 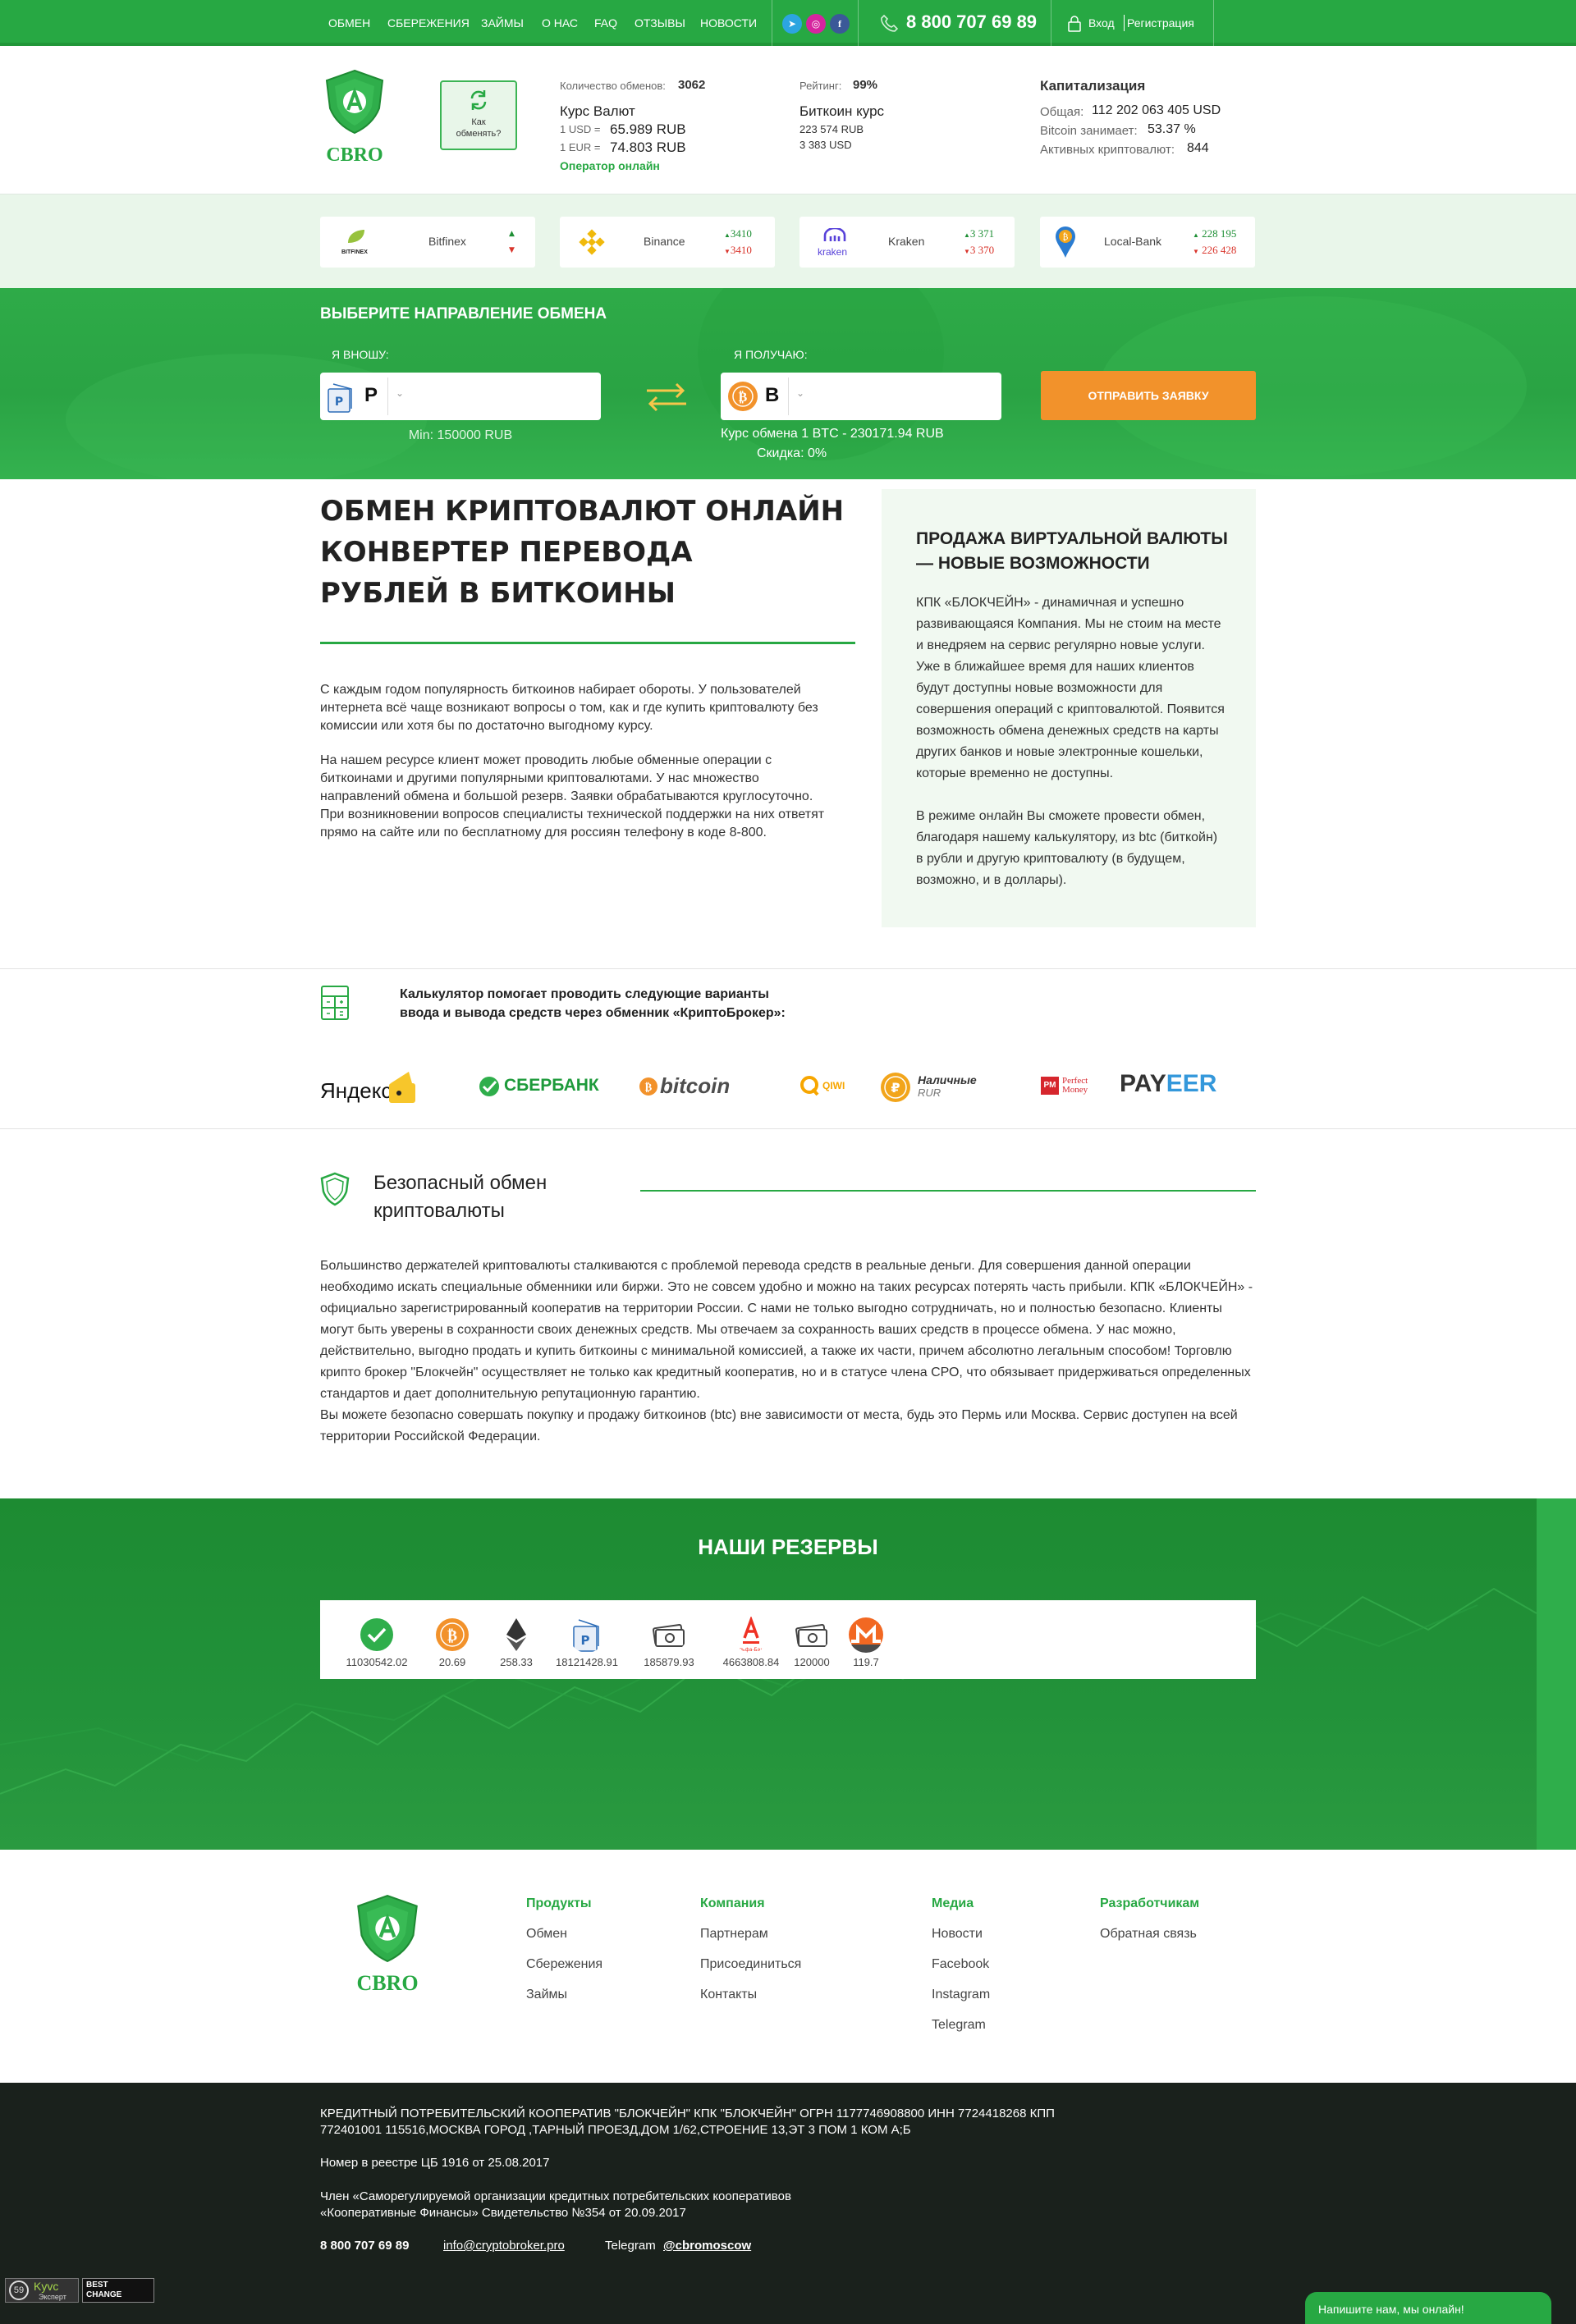 I want to click on footer-link: Присоединиться, so click(x=750, y=1964).